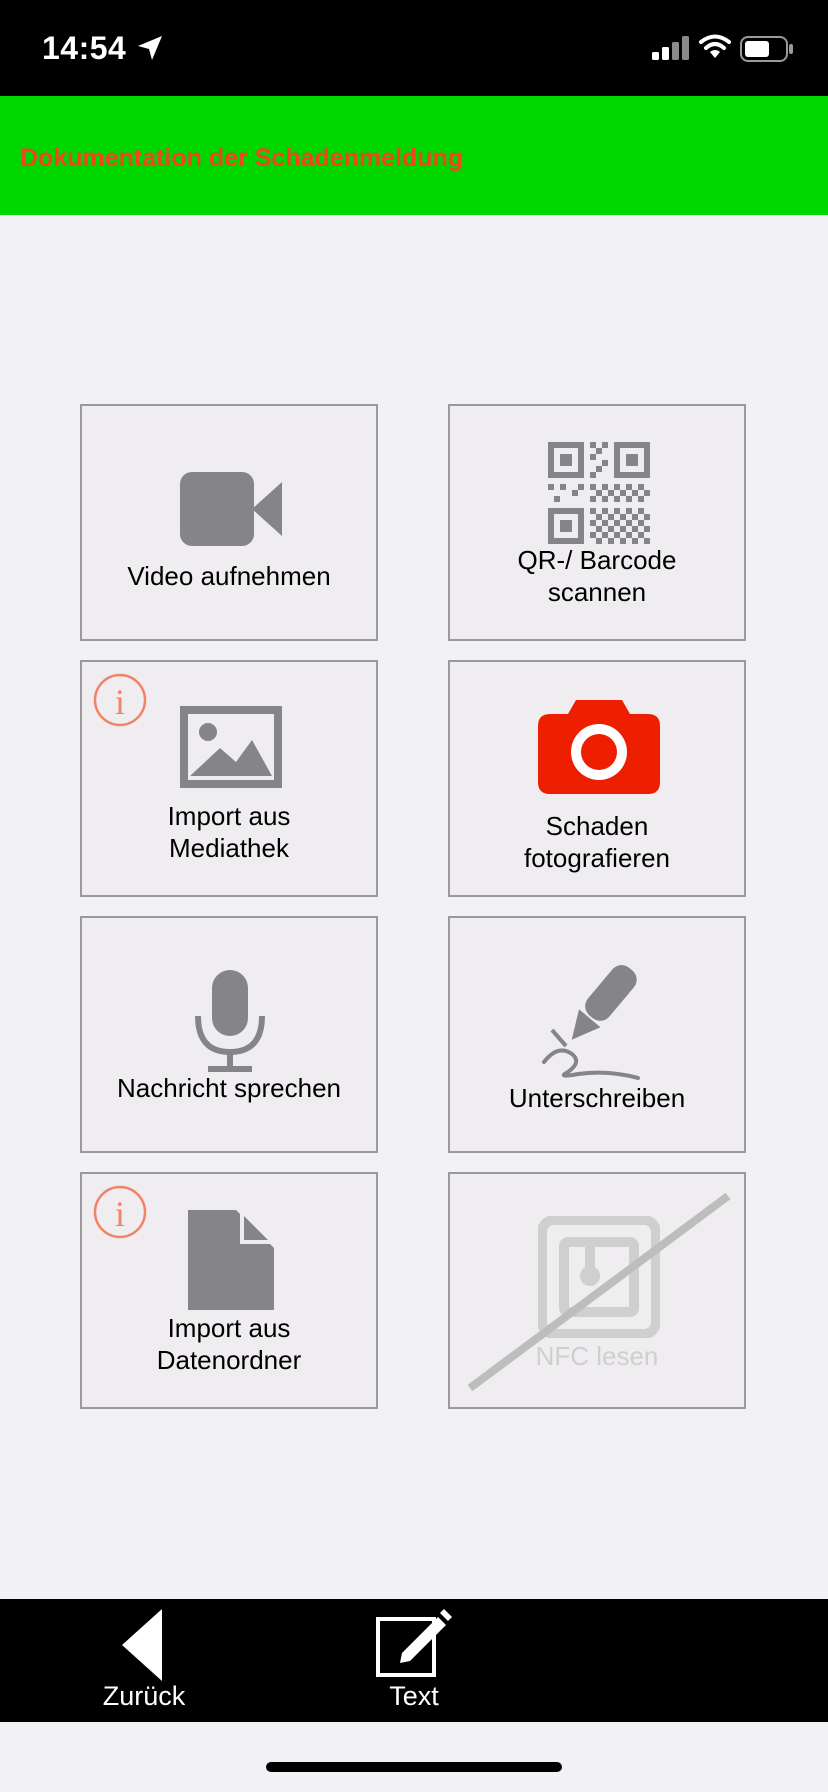 Image resolution: width=828 pixels, height=1792 pixels. I want to click on camera-icon, so click(599, 747).